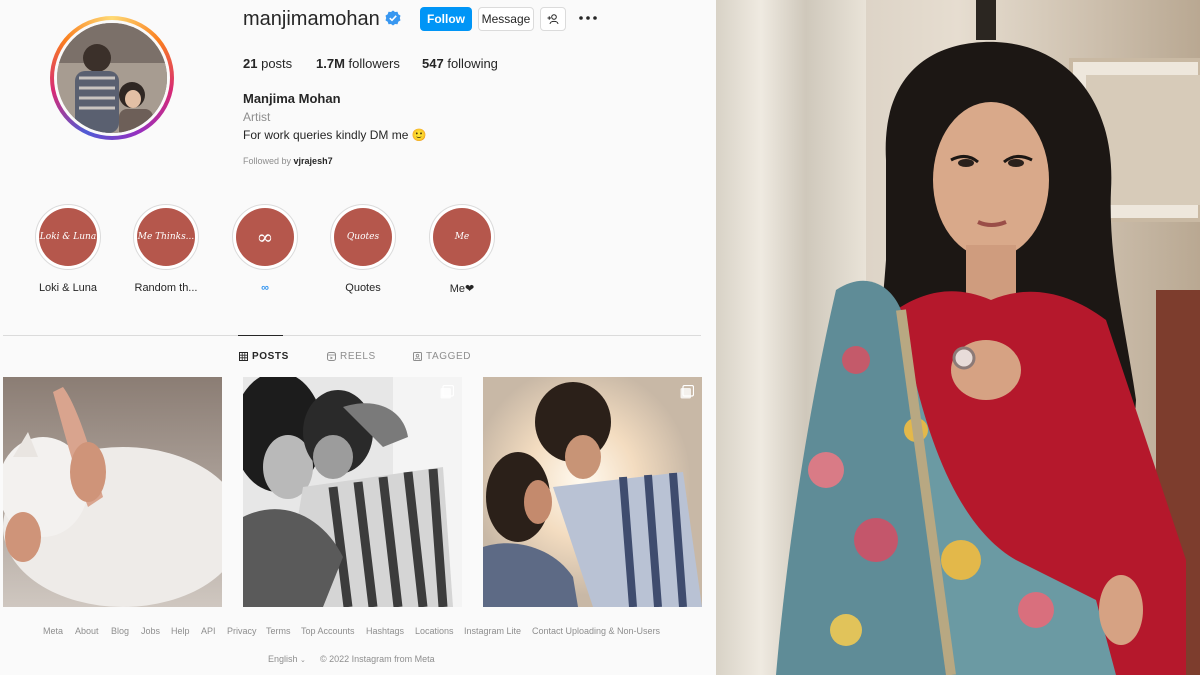 The width and height of the screenshot is (1200, 675). Describe the element at coordinates (150, 631) in the screenshot. I see `footer-link-jobs: Jobs` at that location.